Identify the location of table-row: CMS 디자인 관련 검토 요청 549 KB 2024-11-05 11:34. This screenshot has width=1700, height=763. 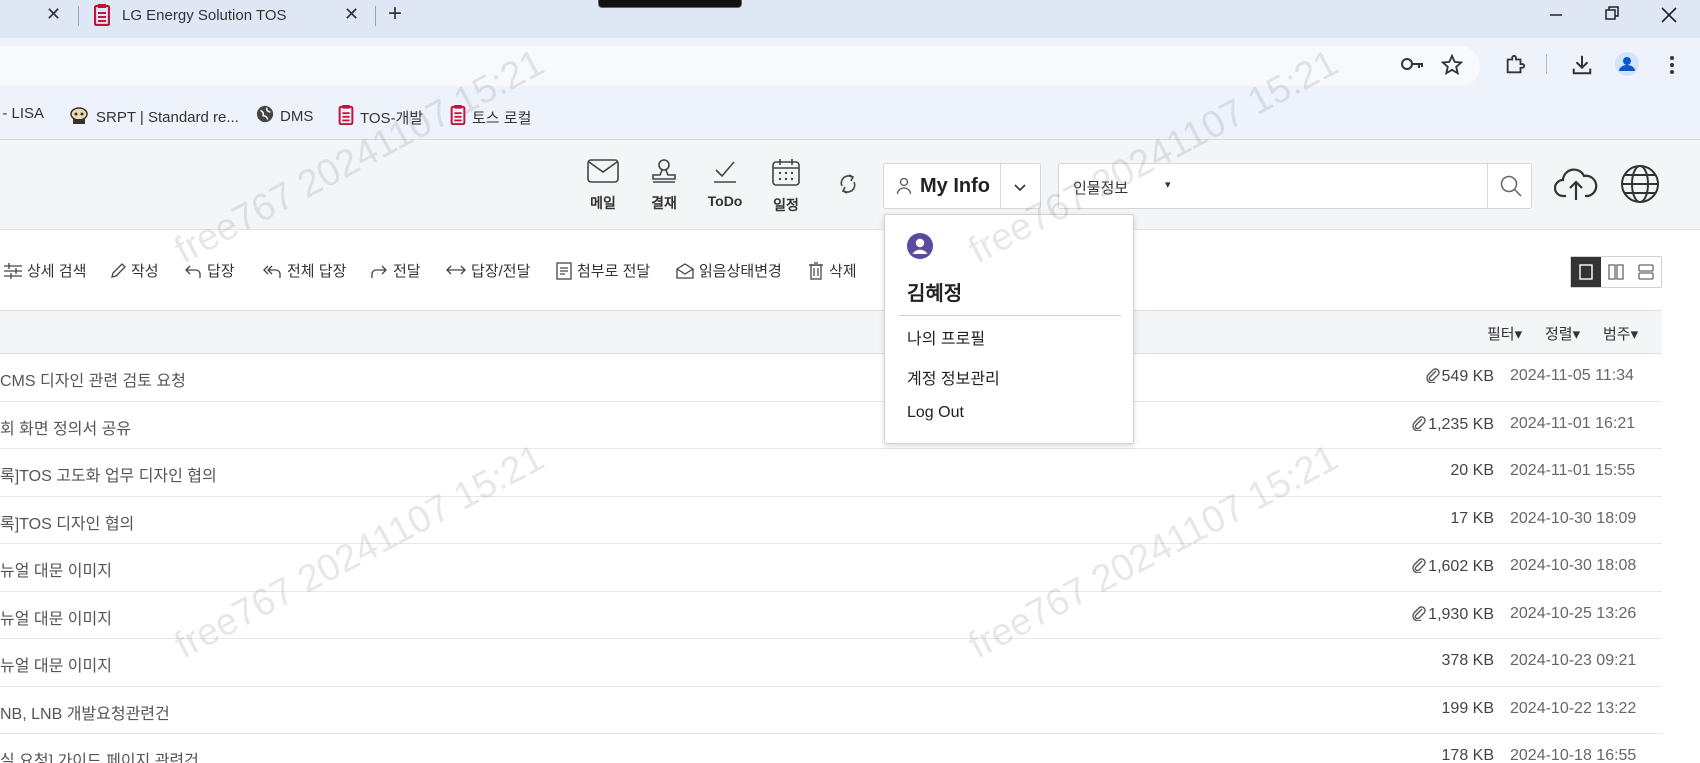
(831, 378).